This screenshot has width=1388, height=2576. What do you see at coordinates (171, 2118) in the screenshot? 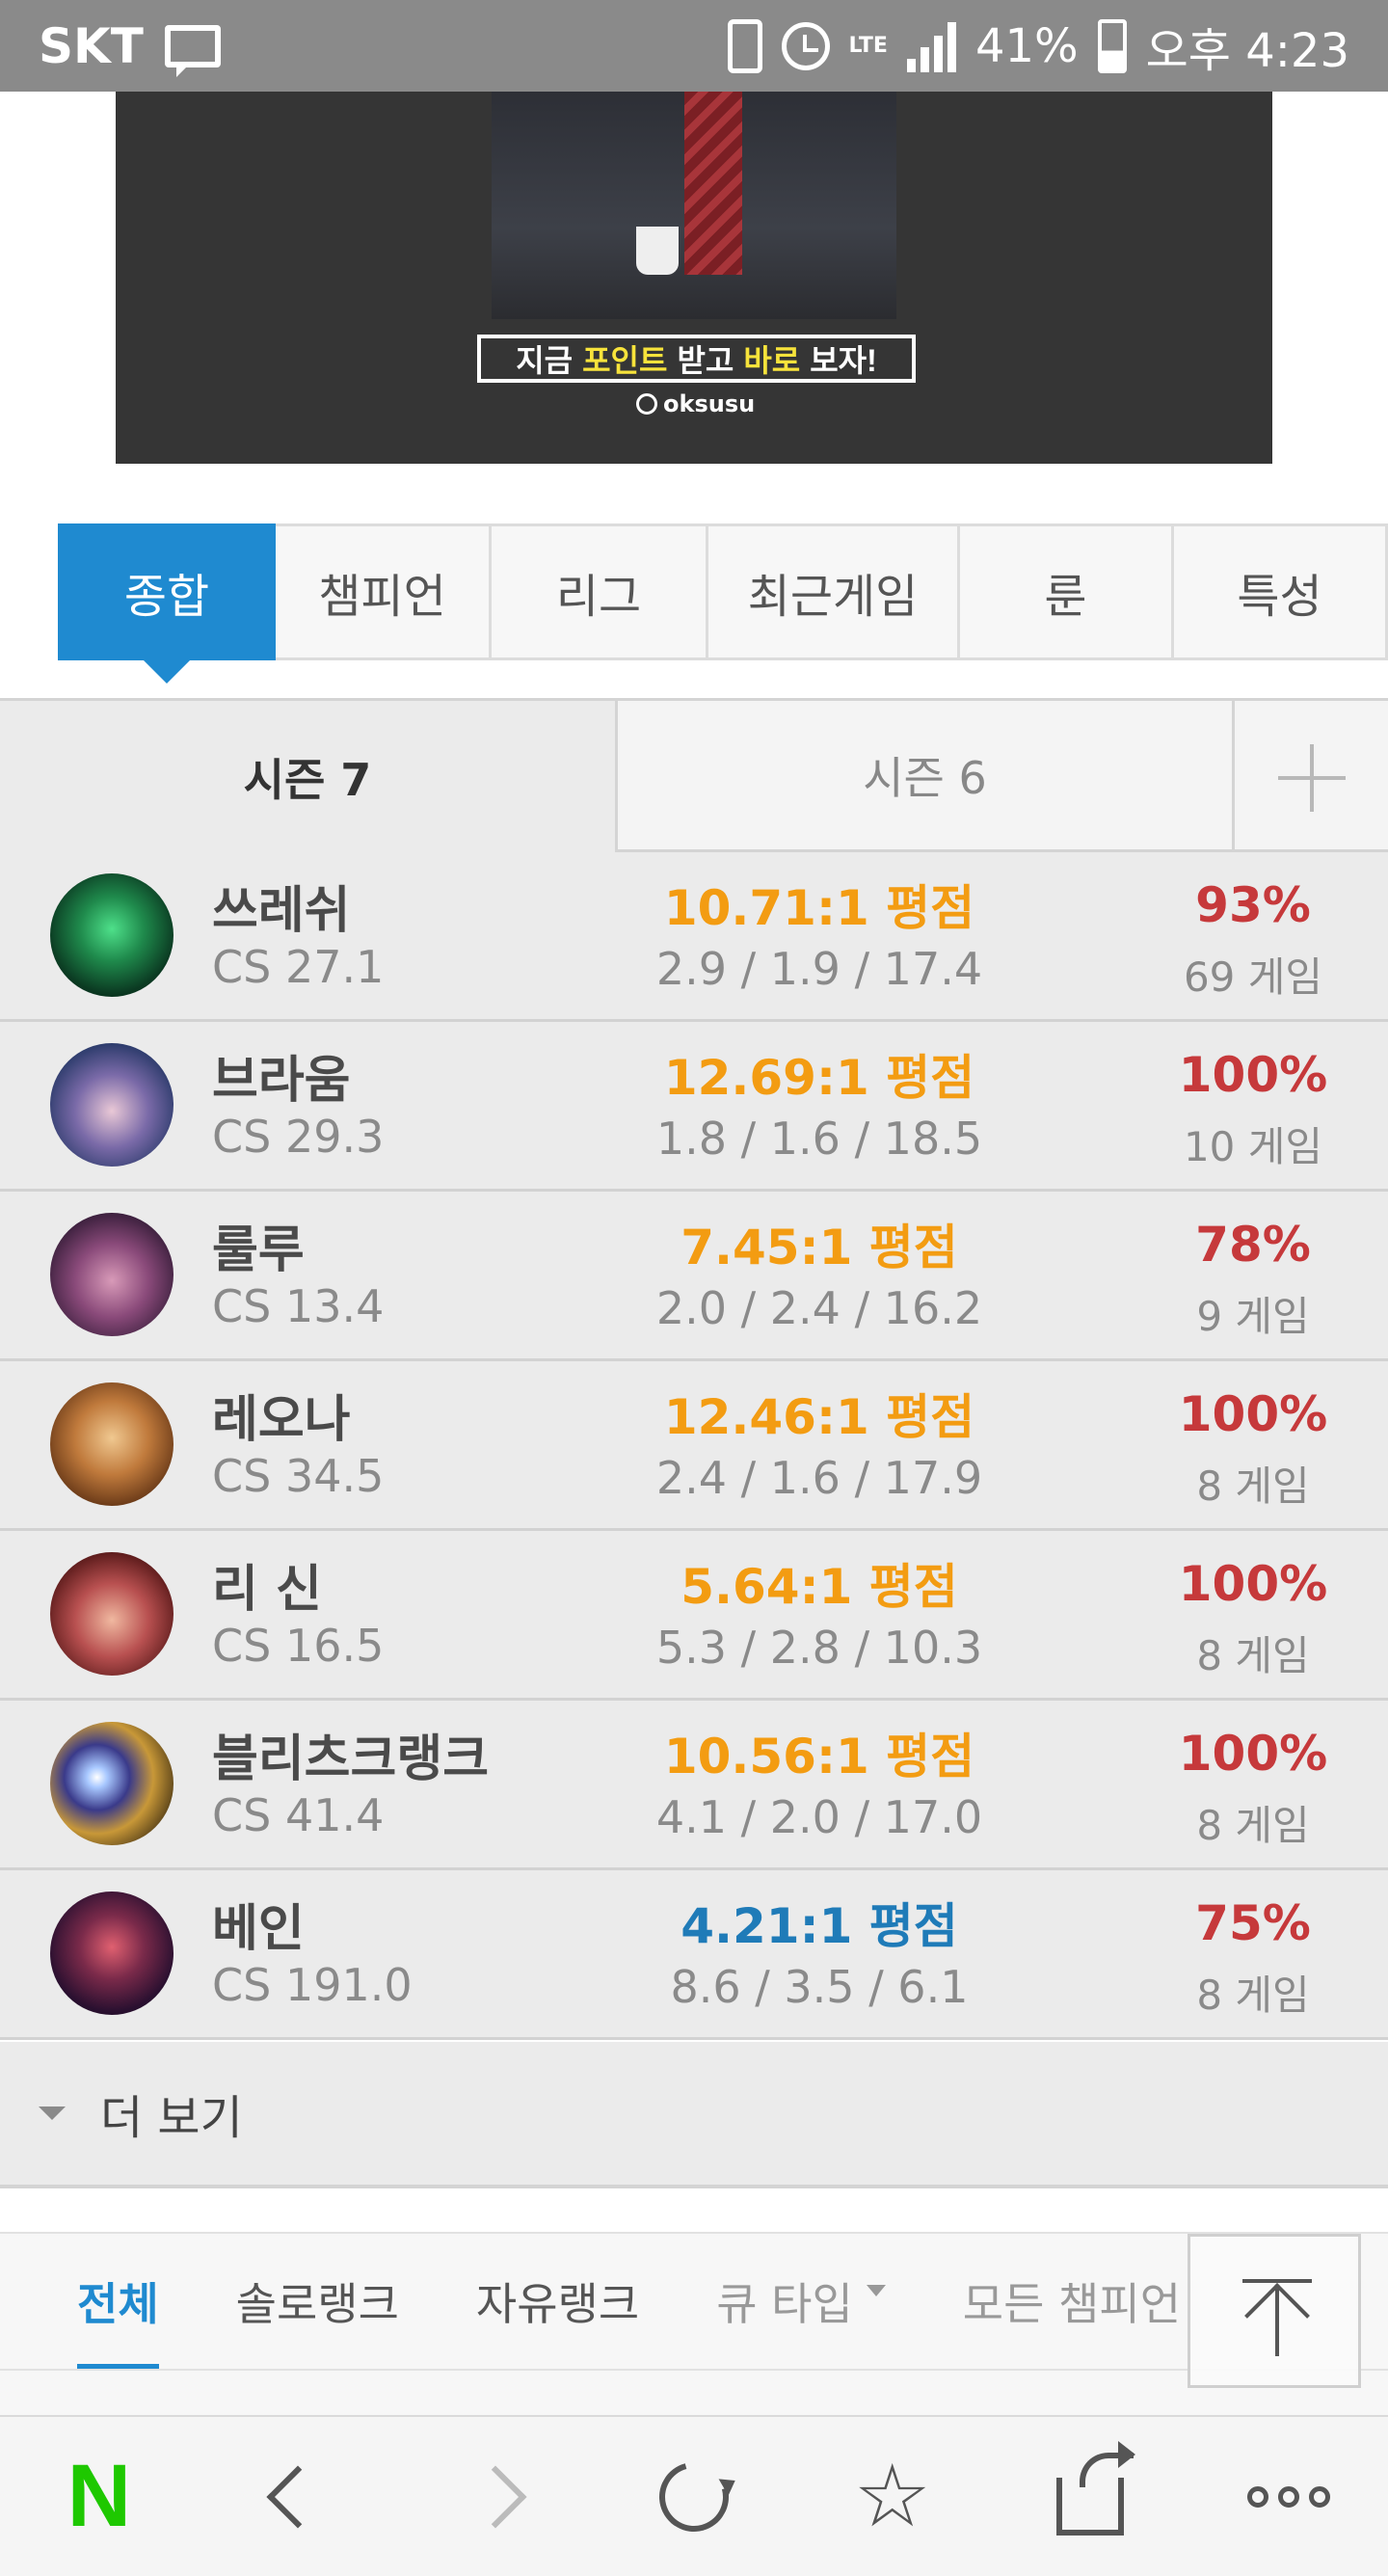
I see `more-label: 더 보기` at bounding box center [171, 2118].